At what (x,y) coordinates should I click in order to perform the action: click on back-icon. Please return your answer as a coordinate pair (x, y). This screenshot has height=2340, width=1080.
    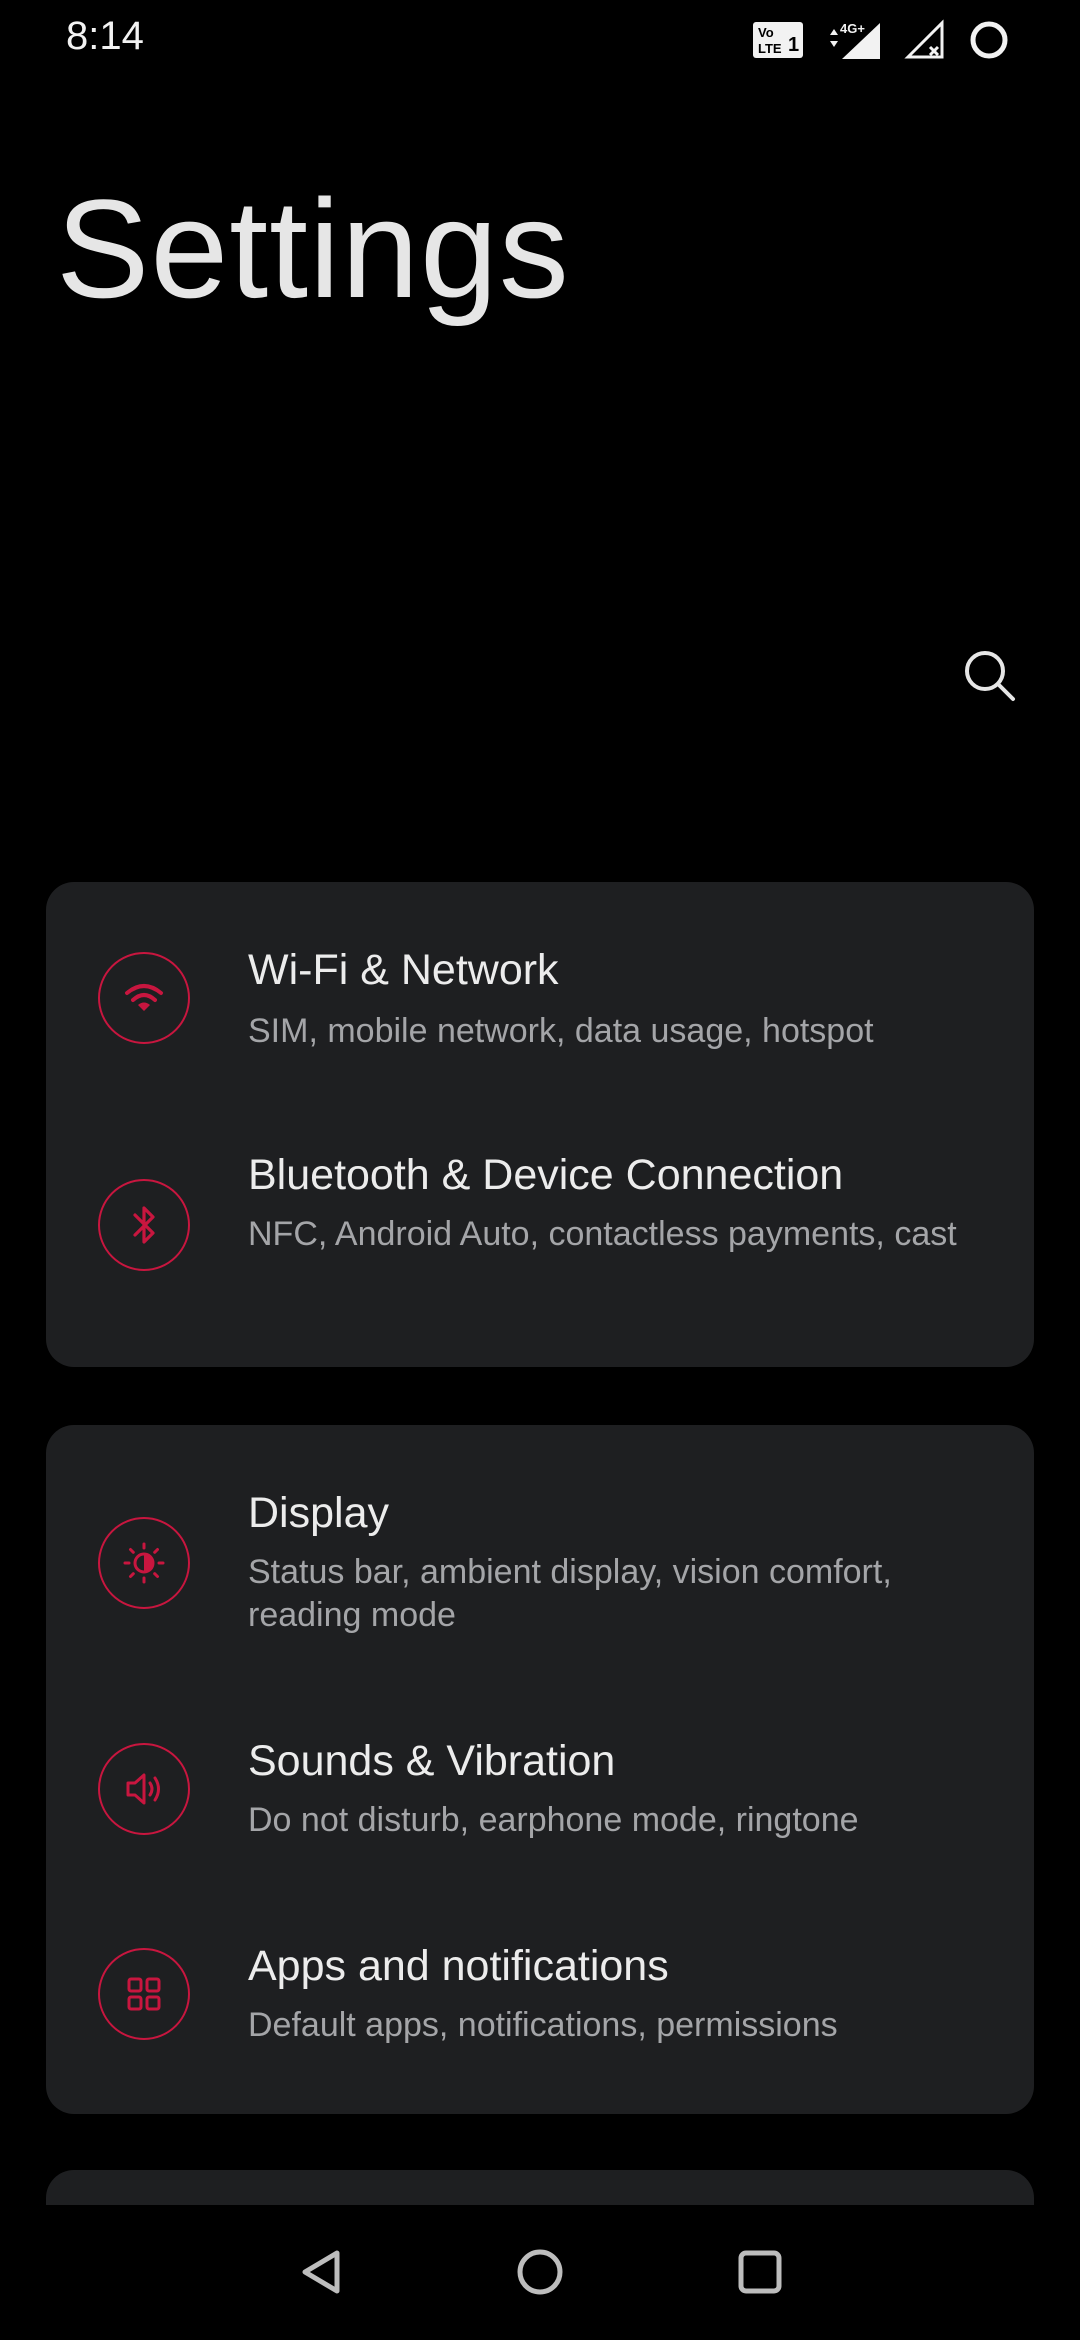
    Looking at the image, I should click on (322, 2274).